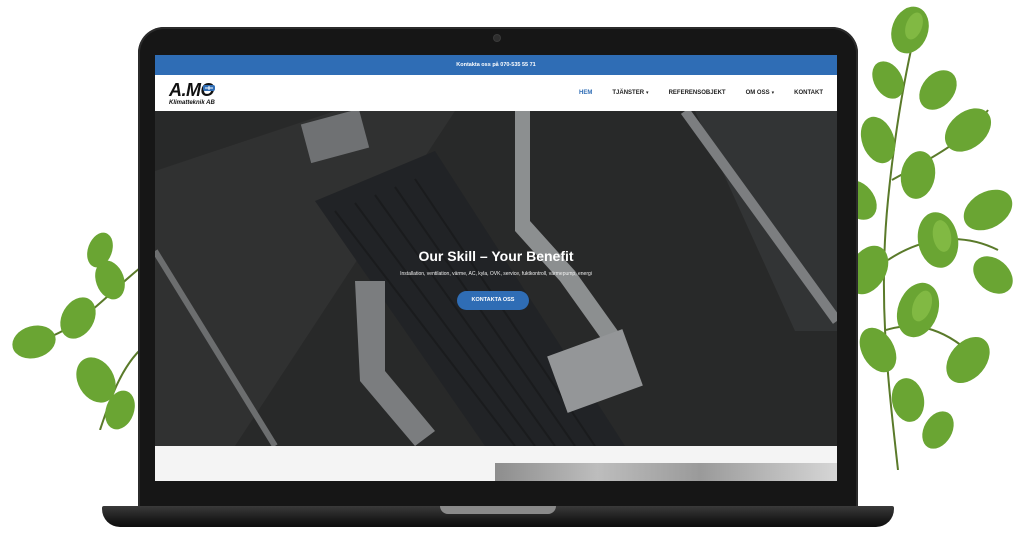  I want to click on nav-item-kontakt: KONTAKT, so click(808, 93).